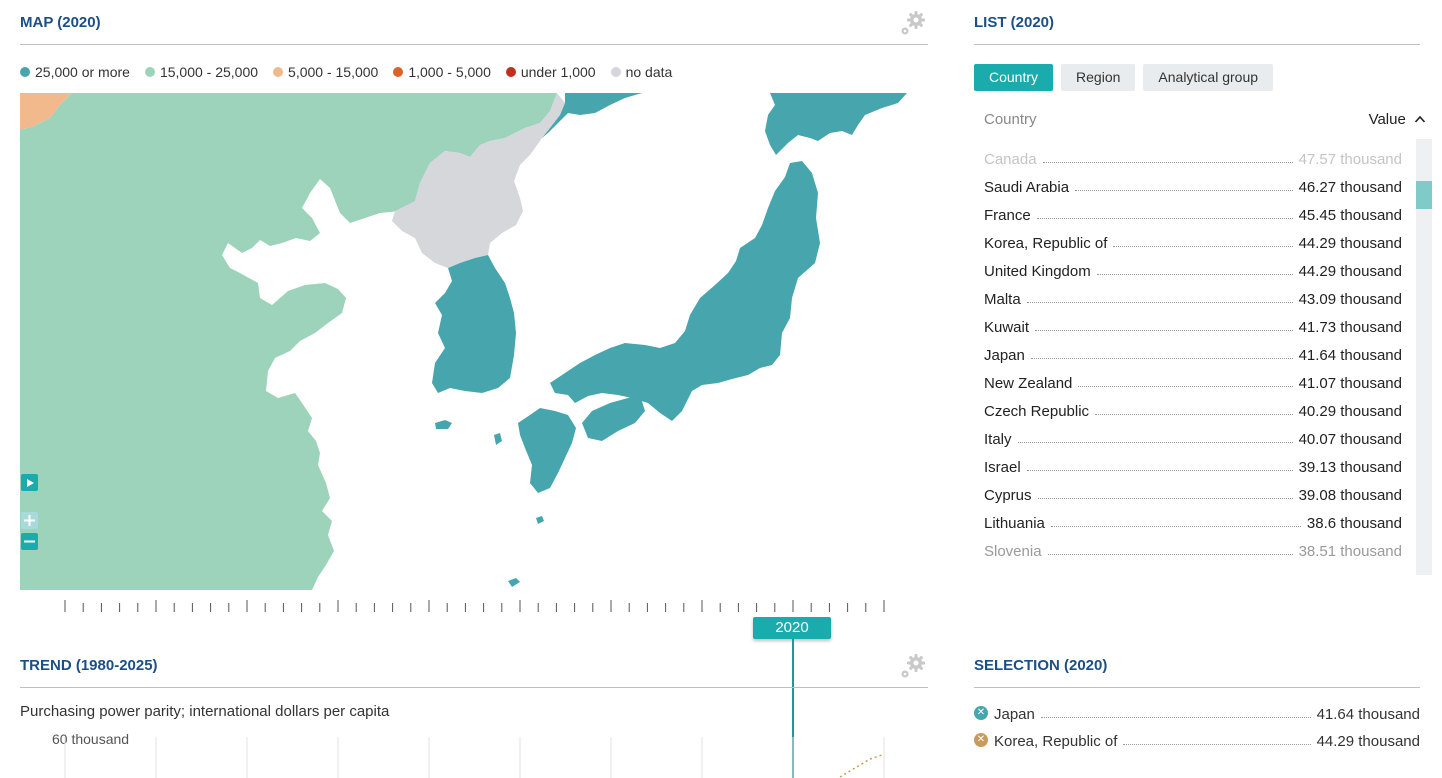 This screenshot has width=1442, height=778. I want to click on map-region-jeju, so click(443, 424).